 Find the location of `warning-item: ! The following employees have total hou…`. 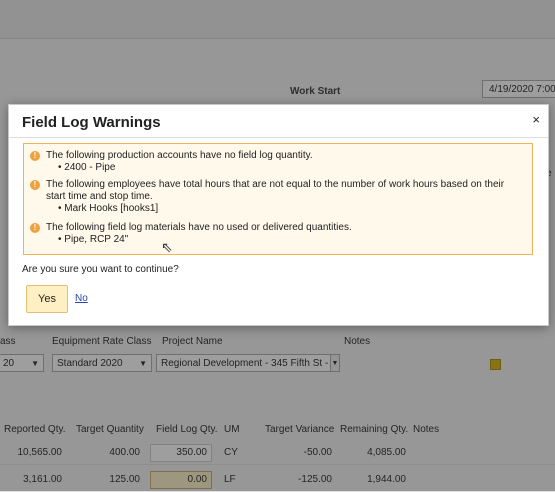

warning-item: ! The following employees have total hou… is located at coordinates (278, 197).